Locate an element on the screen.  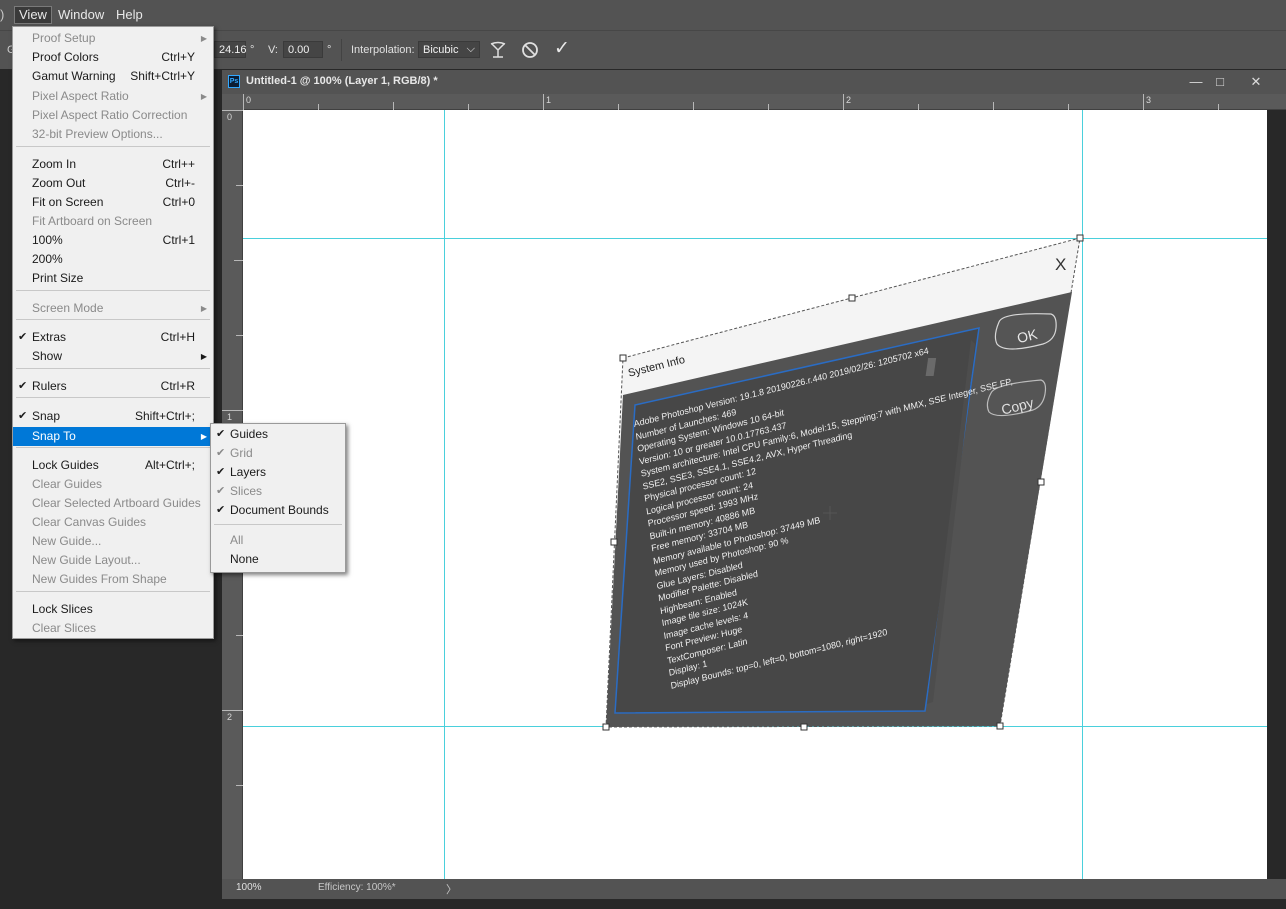
menu-item-shortcut: Alt+Ctrl+; is located at coordinates (169, 465).